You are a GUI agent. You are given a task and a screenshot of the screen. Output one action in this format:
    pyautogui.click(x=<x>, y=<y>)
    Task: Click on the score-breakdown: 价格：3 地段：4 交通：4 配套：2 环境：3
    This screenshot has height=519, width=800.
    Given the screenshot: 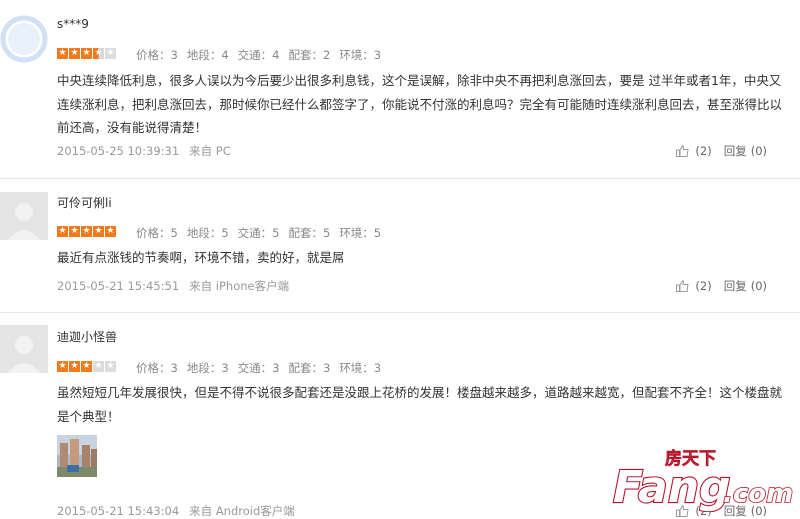 What is the action you would take?
    pyautogui.click(x=263, y=55)
    